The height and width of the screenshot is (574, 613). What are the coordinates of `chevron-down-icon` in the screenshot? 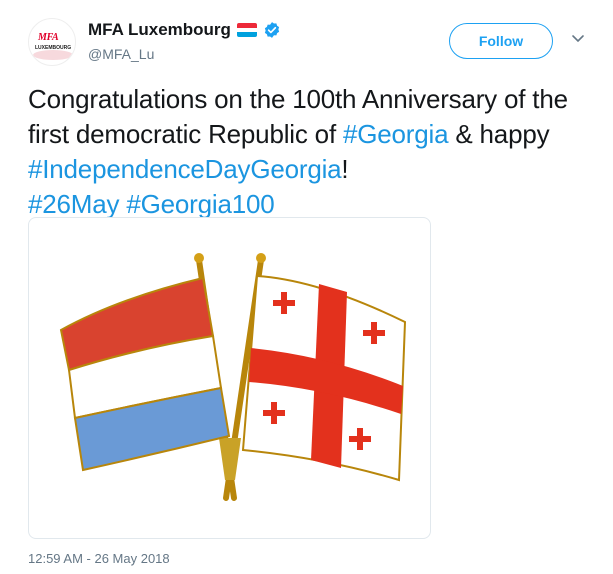 It's located at (578, 39).